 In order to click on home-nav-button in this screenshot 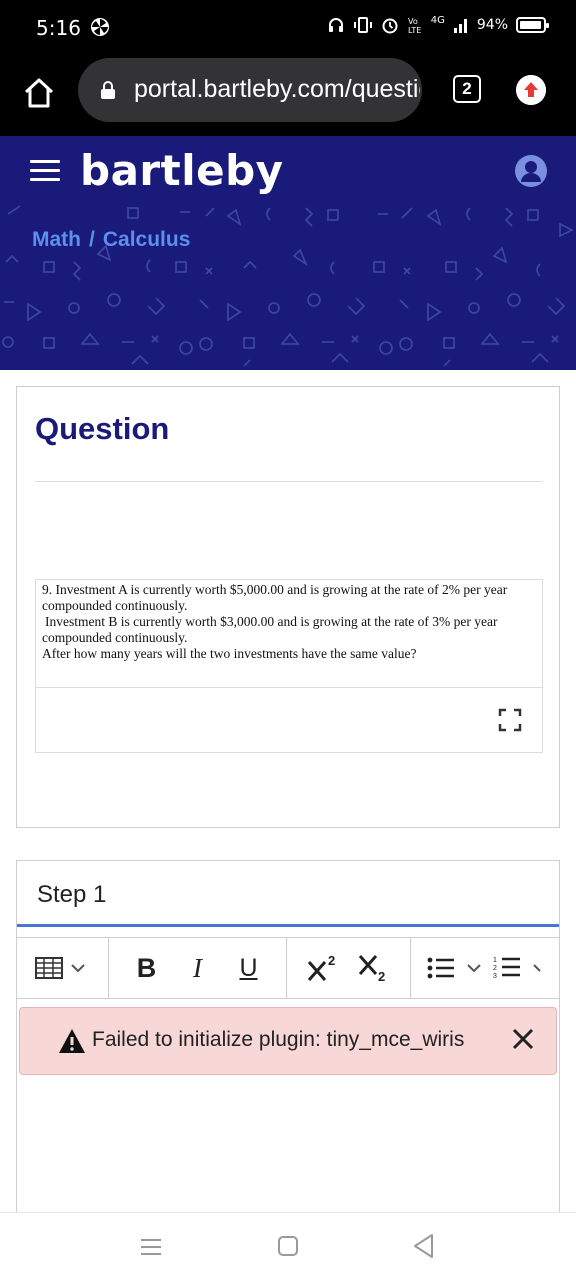, I will do `click(288, 1246)`.